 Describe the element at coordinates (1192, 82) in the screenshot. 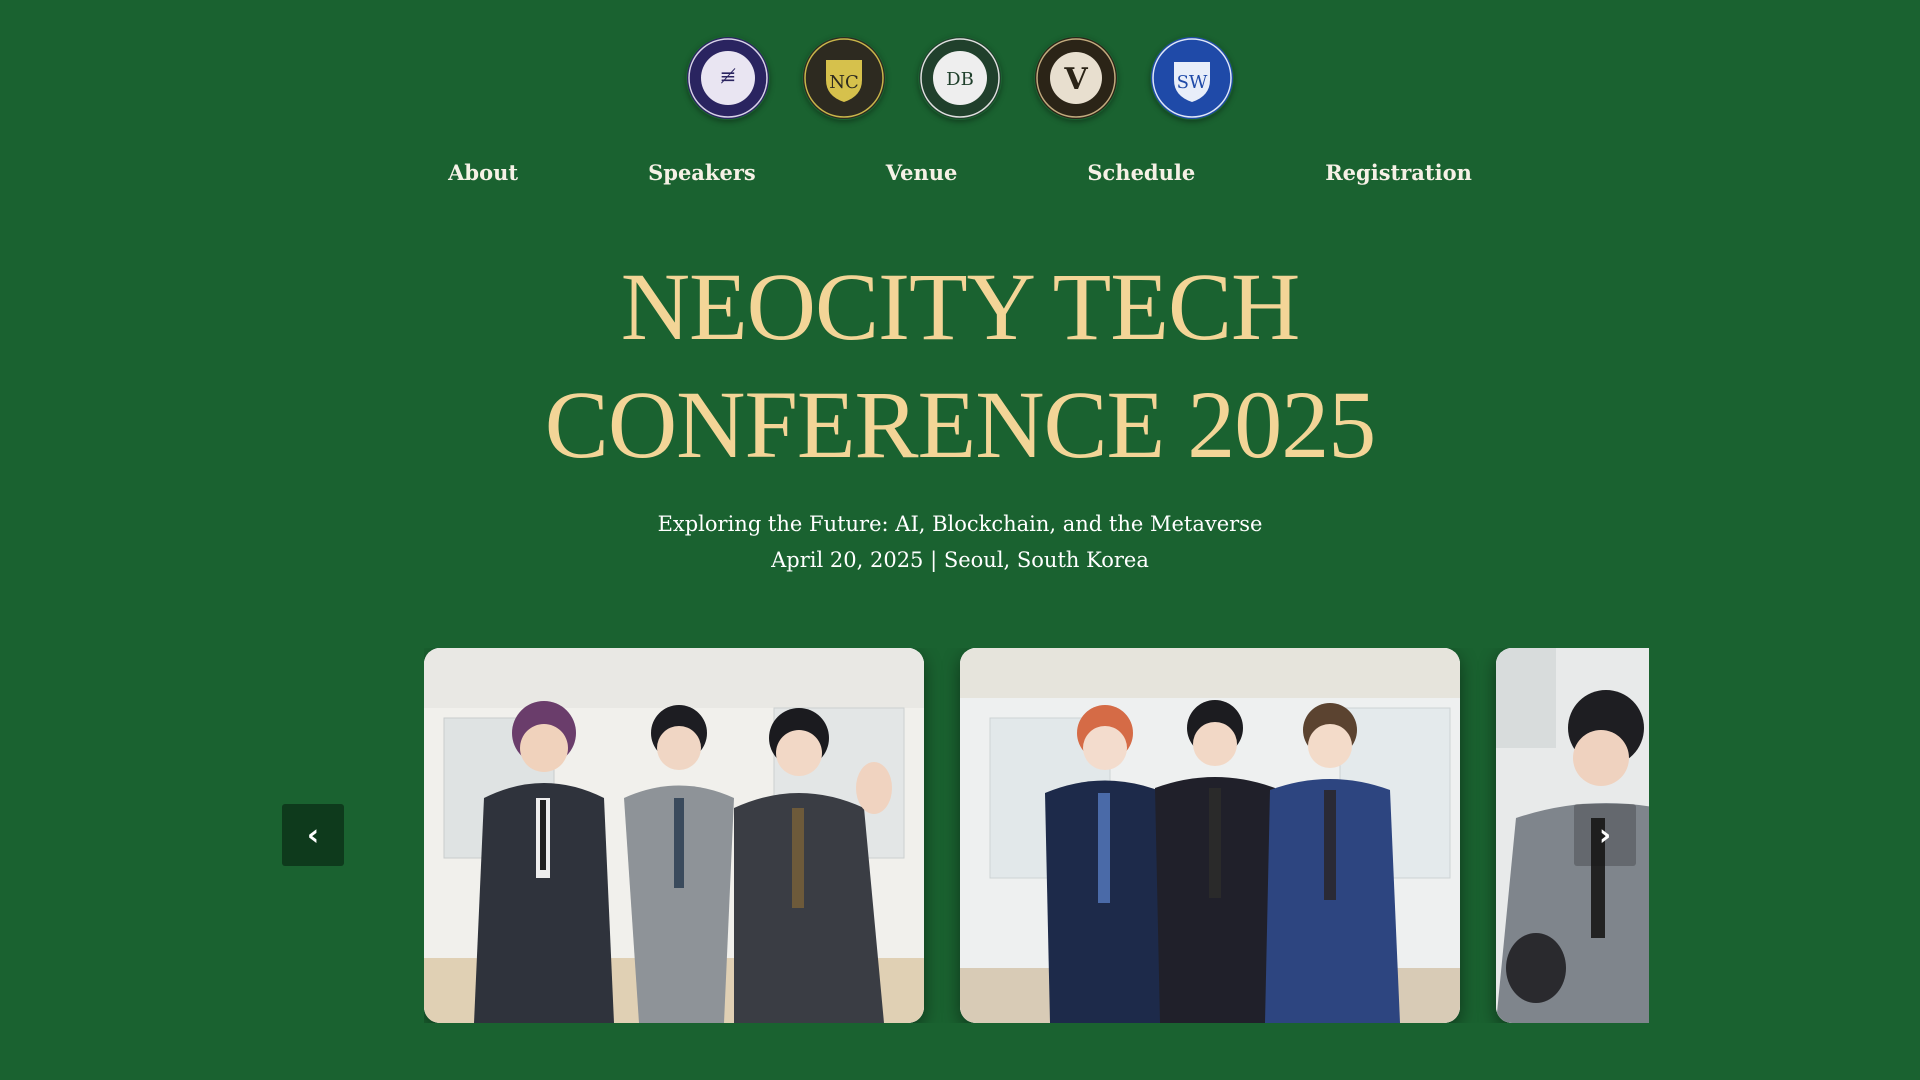

I see `svg-text: SW` at that location.